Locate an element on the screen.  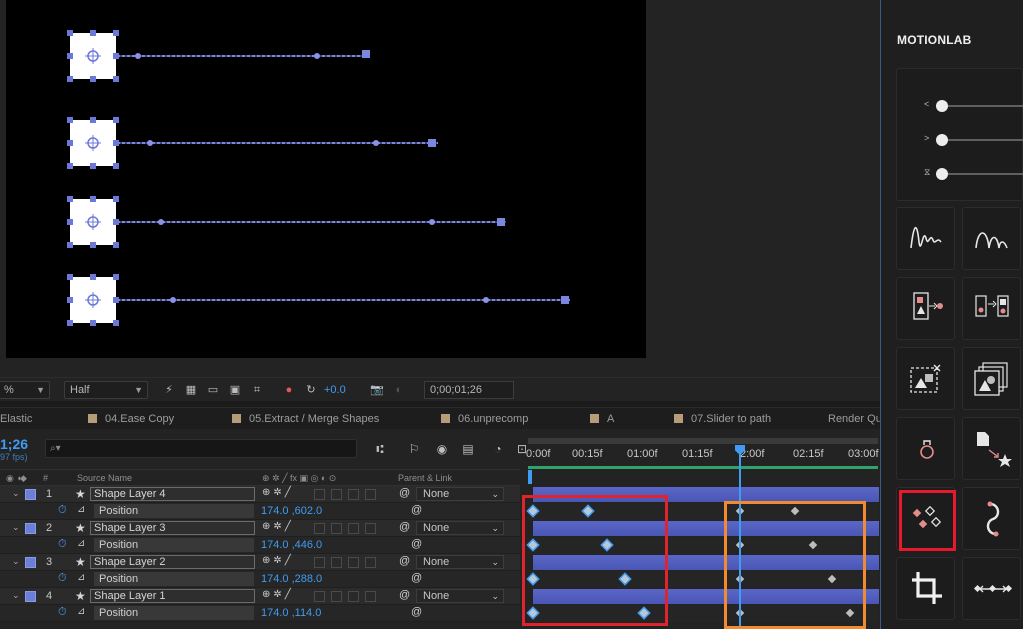
highlight-box-orange is located at coordinates (795, 565).